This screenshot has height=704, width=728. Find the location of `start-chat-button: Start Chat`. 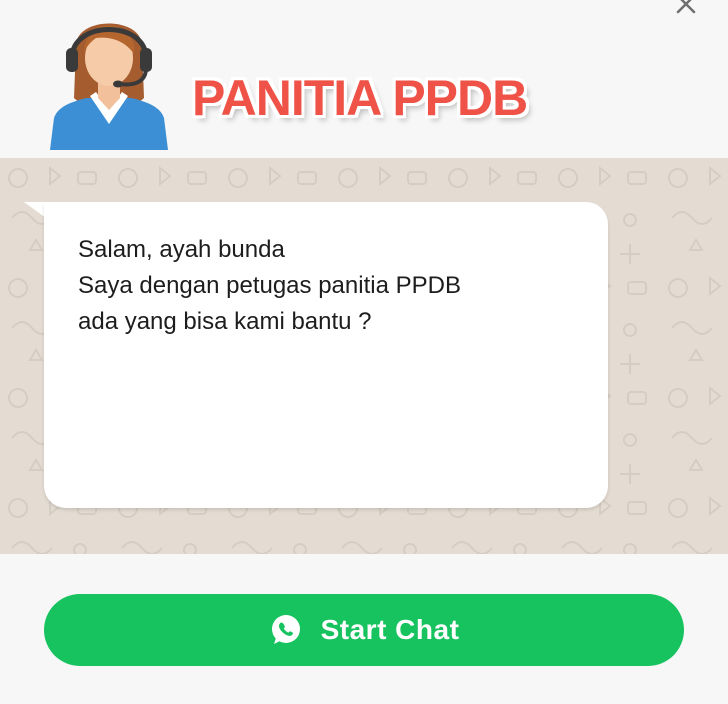

start-chat-button: Start Chat is located at coordinates (364, 630).